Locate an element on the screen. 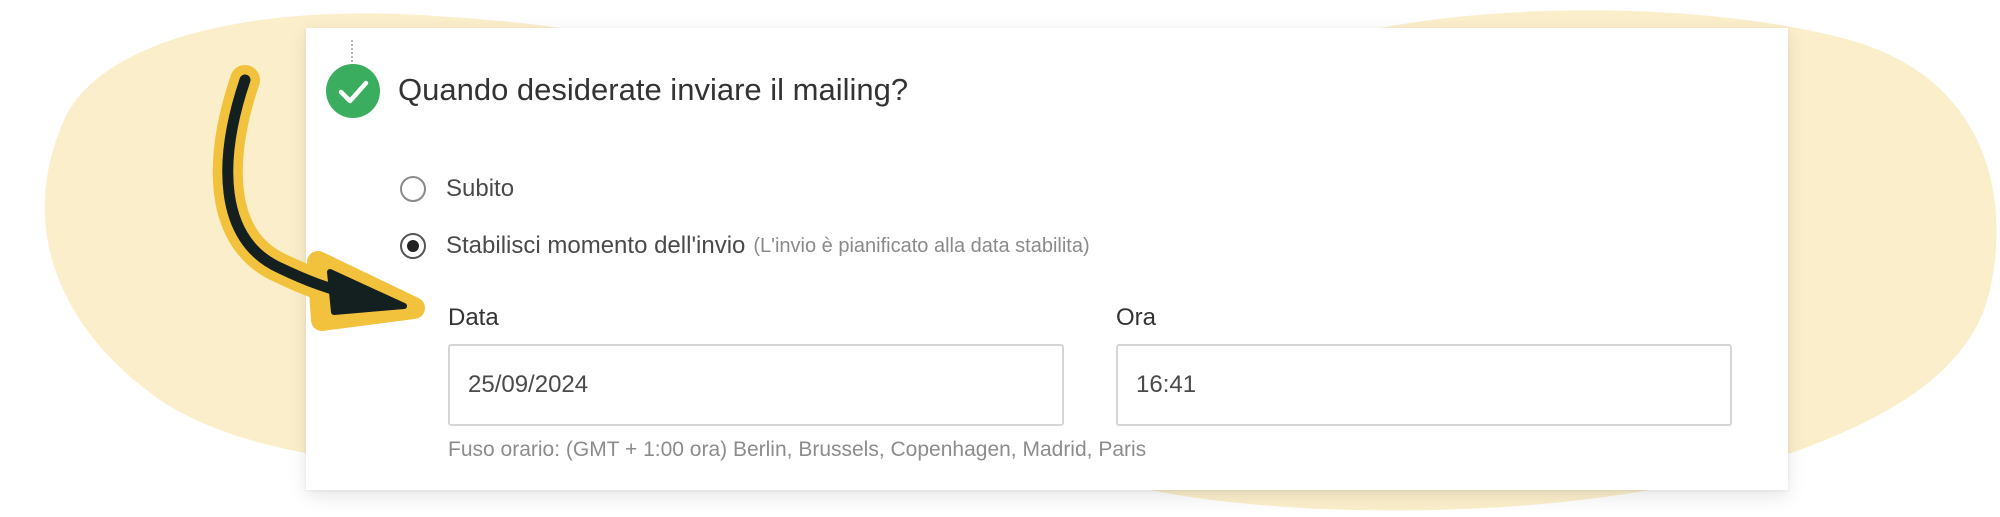 The height and width of the screenshot is (517, 2000). date-label: Data is located at coordinates (473, 317).